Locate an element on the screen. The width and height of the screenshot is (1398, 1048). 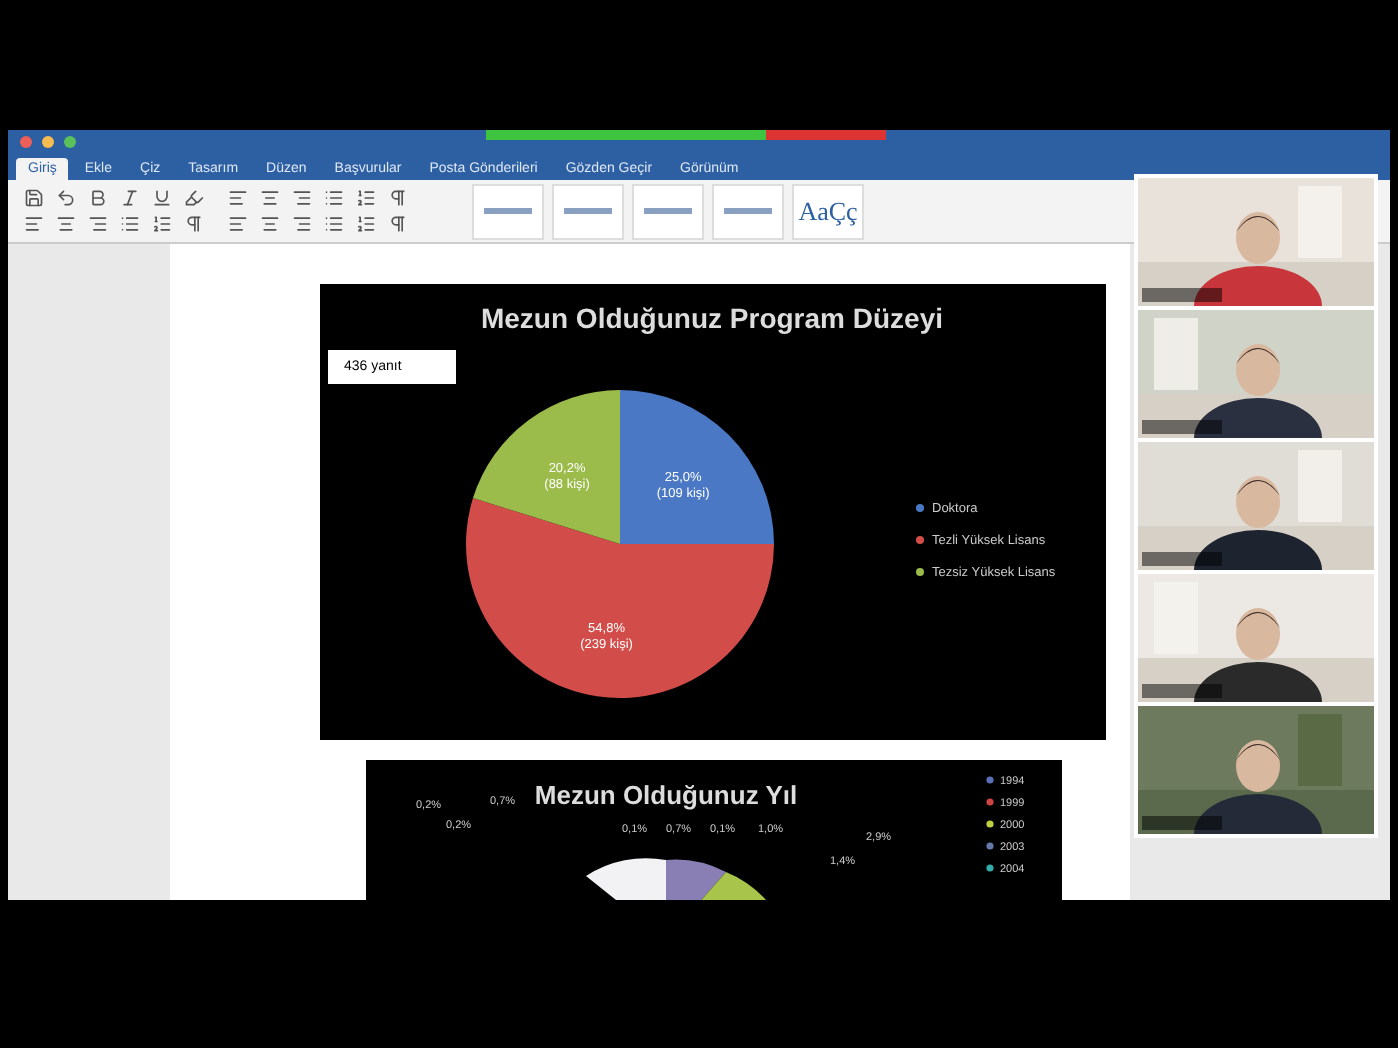
highlighter-icon is located at coordinates (194, 198).